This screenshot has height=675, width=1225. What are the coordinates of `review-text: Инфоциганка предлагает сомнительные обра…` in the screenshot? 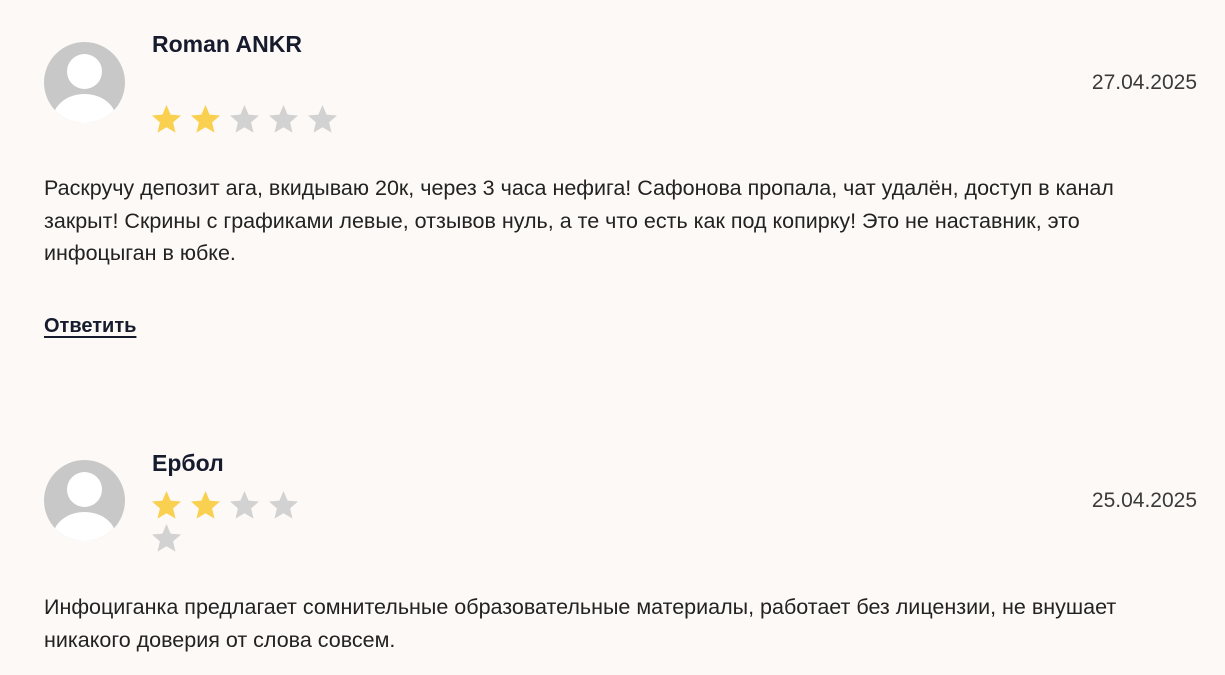 It's located at (580, 623).